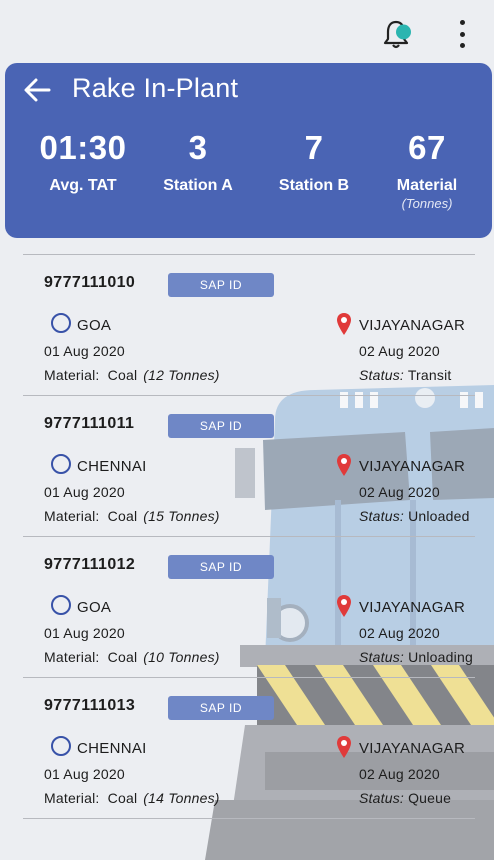 The image size is (494, 860). What do you see at coordinates (405, 798) in the screenshot?
I see `status-info: Status: Queue` at bounding box center [405, 798].